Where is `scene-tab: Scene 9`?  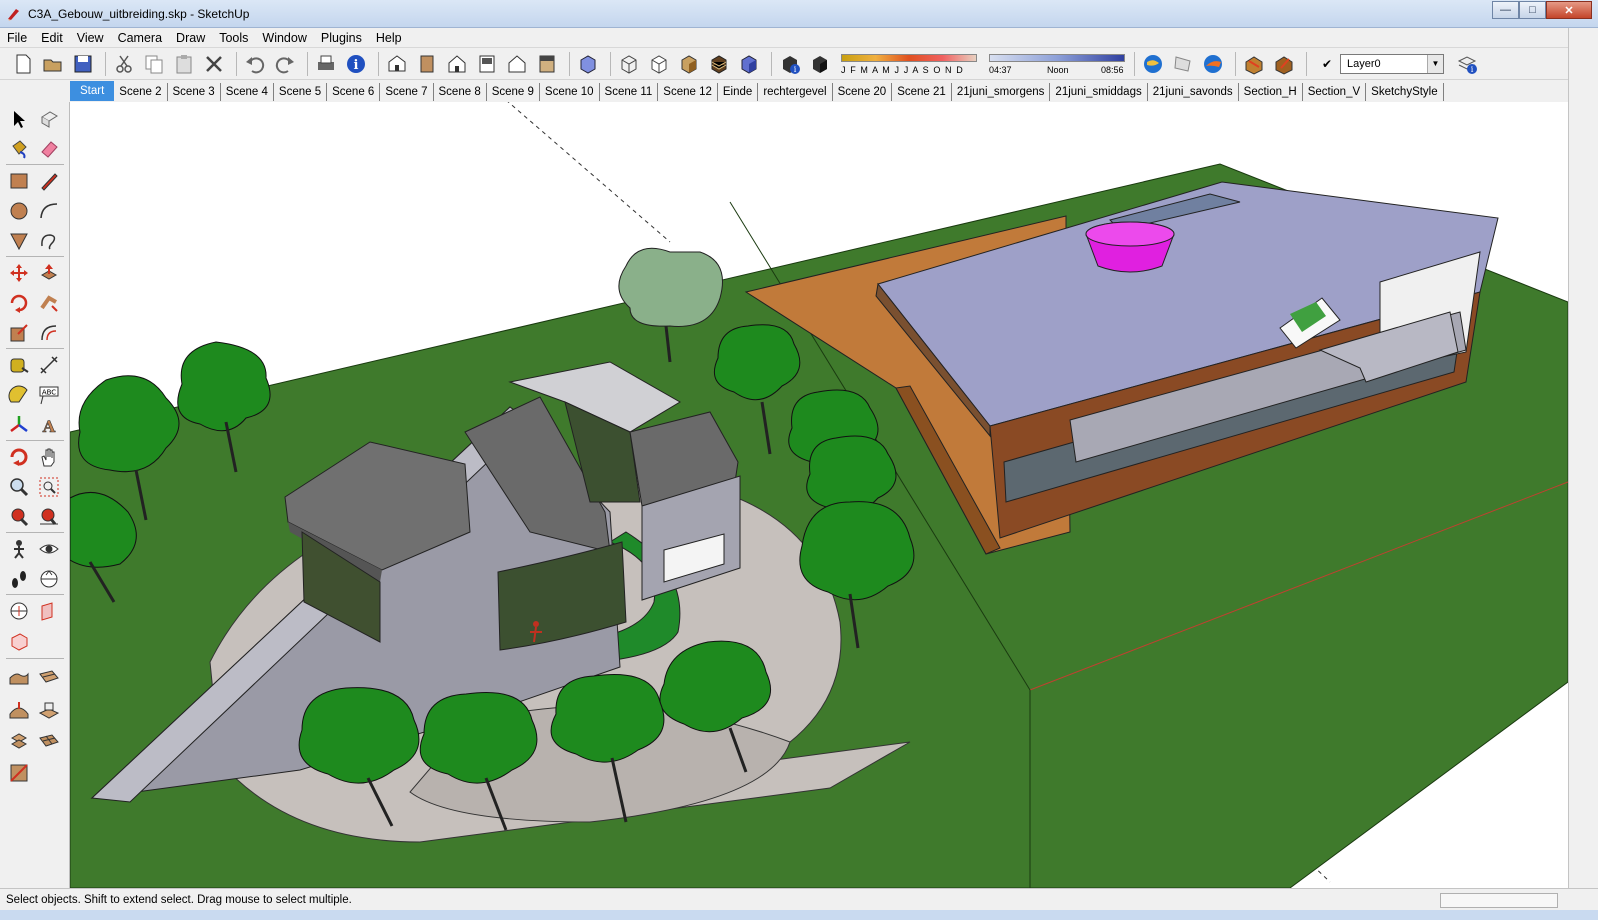
scene-tab: Scene 9 is located at coordinates (513, 92).